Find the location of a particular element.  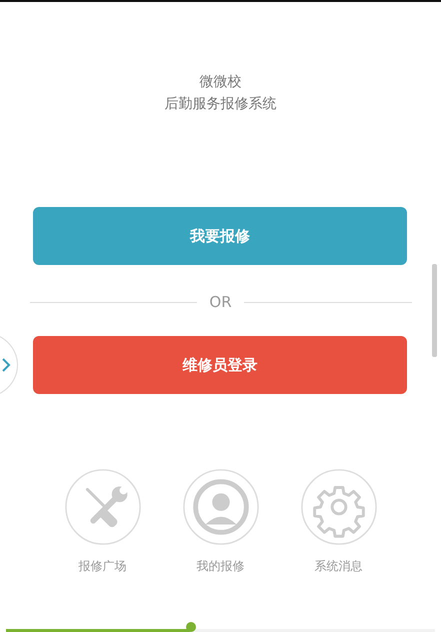

user-icon is located at coordinates (221, 507).